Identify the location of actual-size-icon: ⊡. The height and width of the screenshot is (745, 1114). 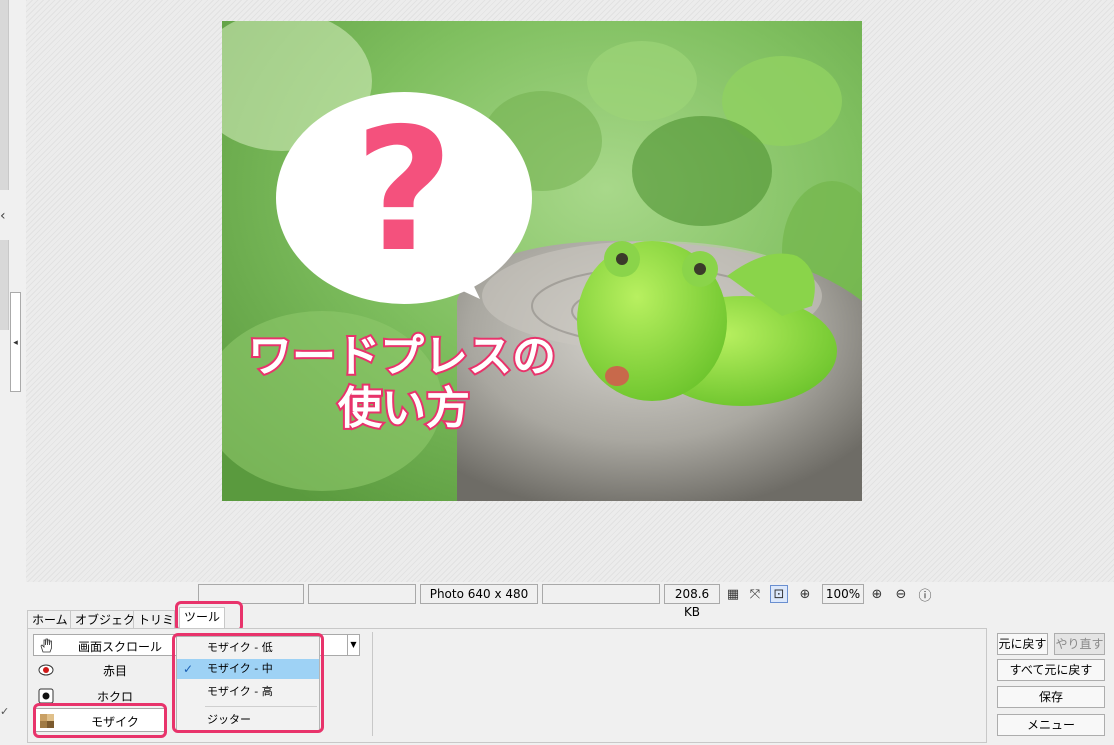
(779, 594).